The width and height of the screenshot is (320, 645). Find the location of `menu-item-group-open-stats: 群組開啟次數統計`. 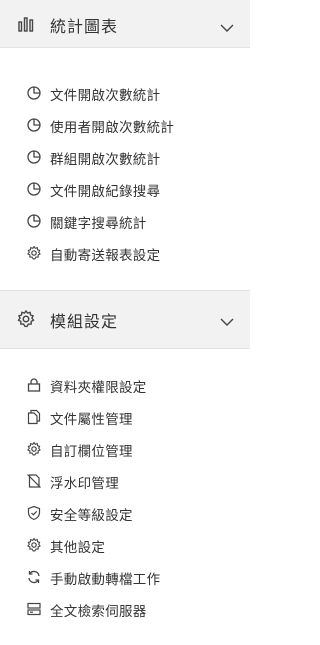

menu-item-group-open-stats: 群組開啟次數統計 is located at coordinates (125, 157).